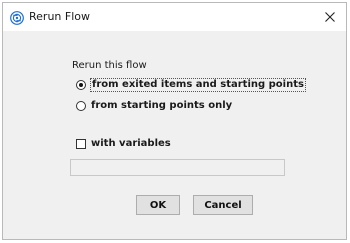 The height and width of the screenshot is (243, 350). Describe the element at coordinates (177, 167) in the screenshot. I see `variables-input` at that location.